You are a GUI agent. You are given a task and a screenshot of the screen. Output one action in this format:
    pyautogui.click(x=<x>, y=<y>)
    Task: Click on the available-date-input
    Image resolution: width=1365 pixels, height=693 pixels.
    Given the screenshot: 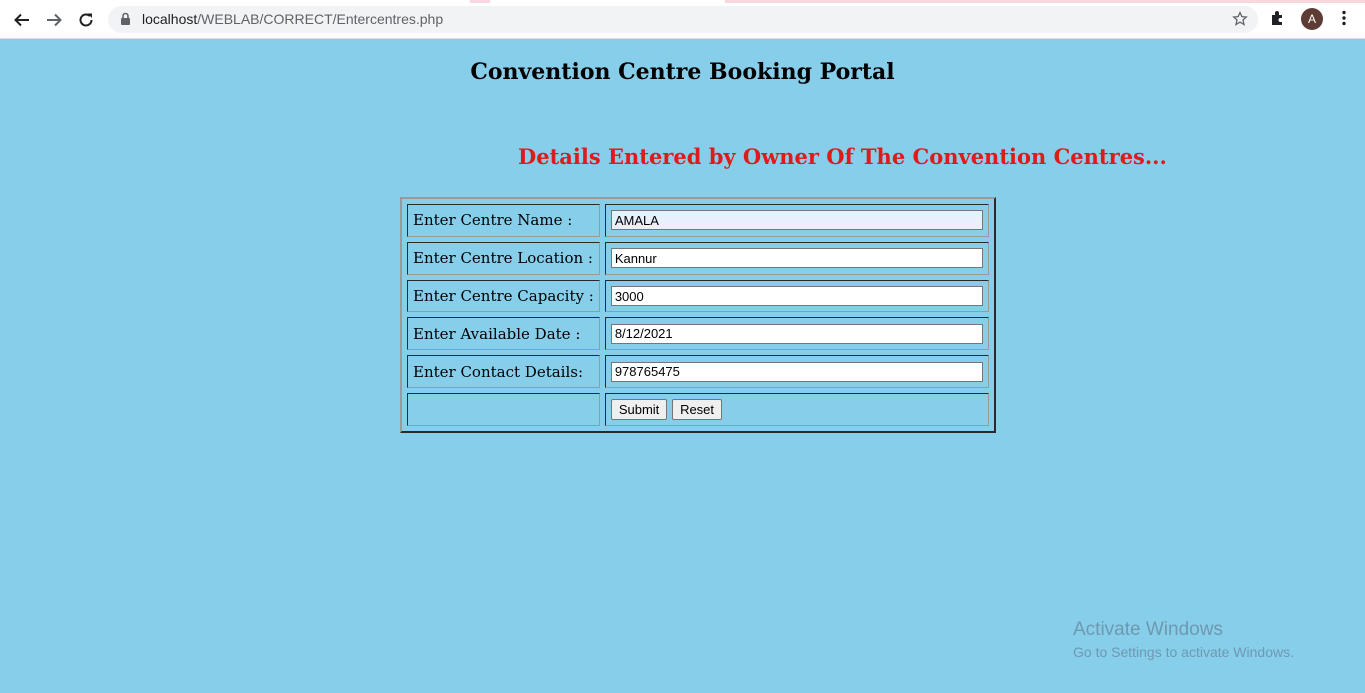 What is the action you would take?
    pyautogui.click(x=796, y=333)
    